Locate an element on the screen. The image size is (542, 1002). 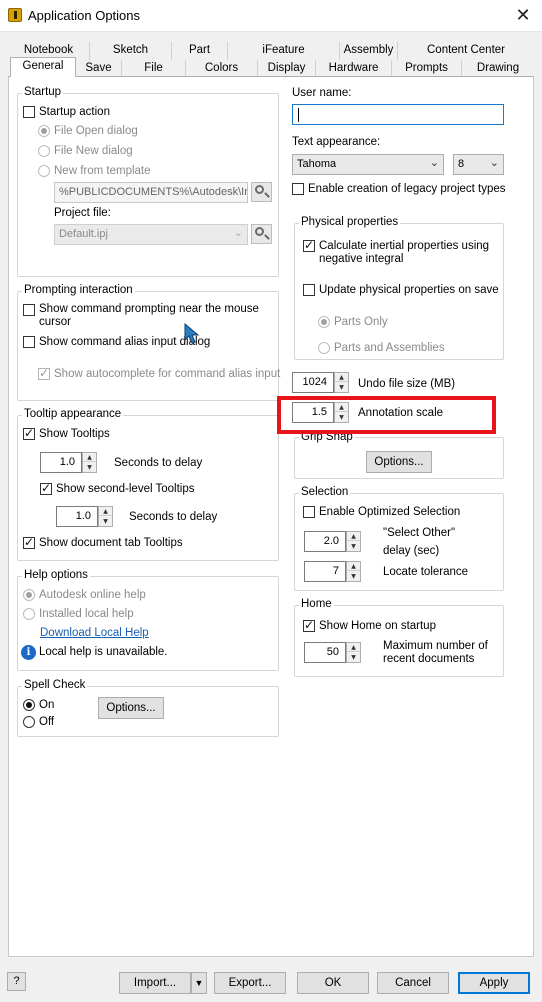
command-prompting-checkbox is located at coordinates (29, 310).